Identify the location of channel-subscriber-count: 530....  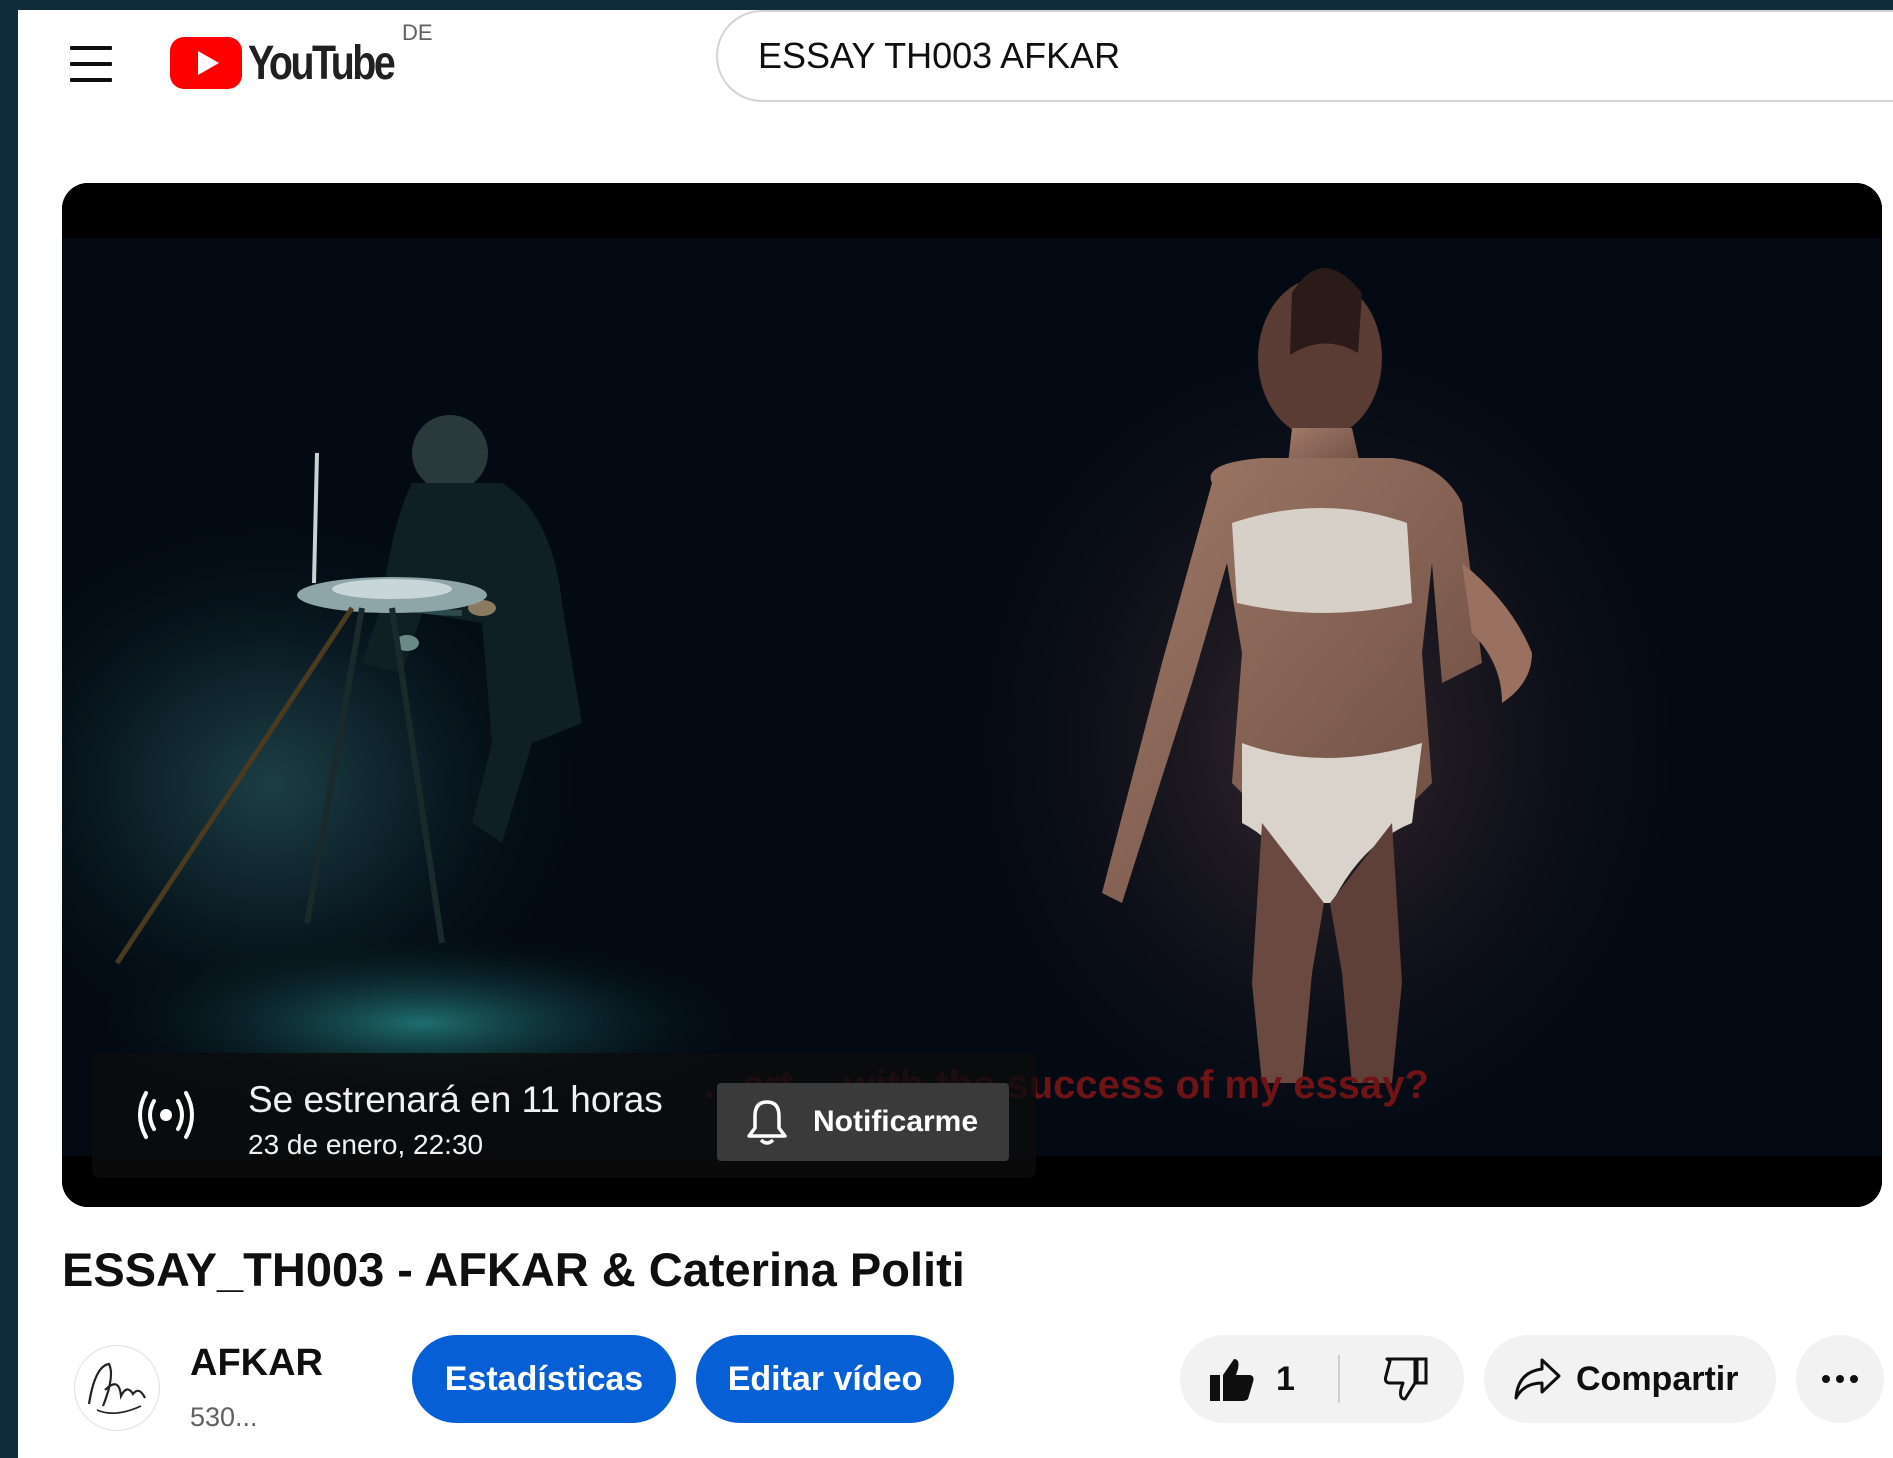
(224, 1417).